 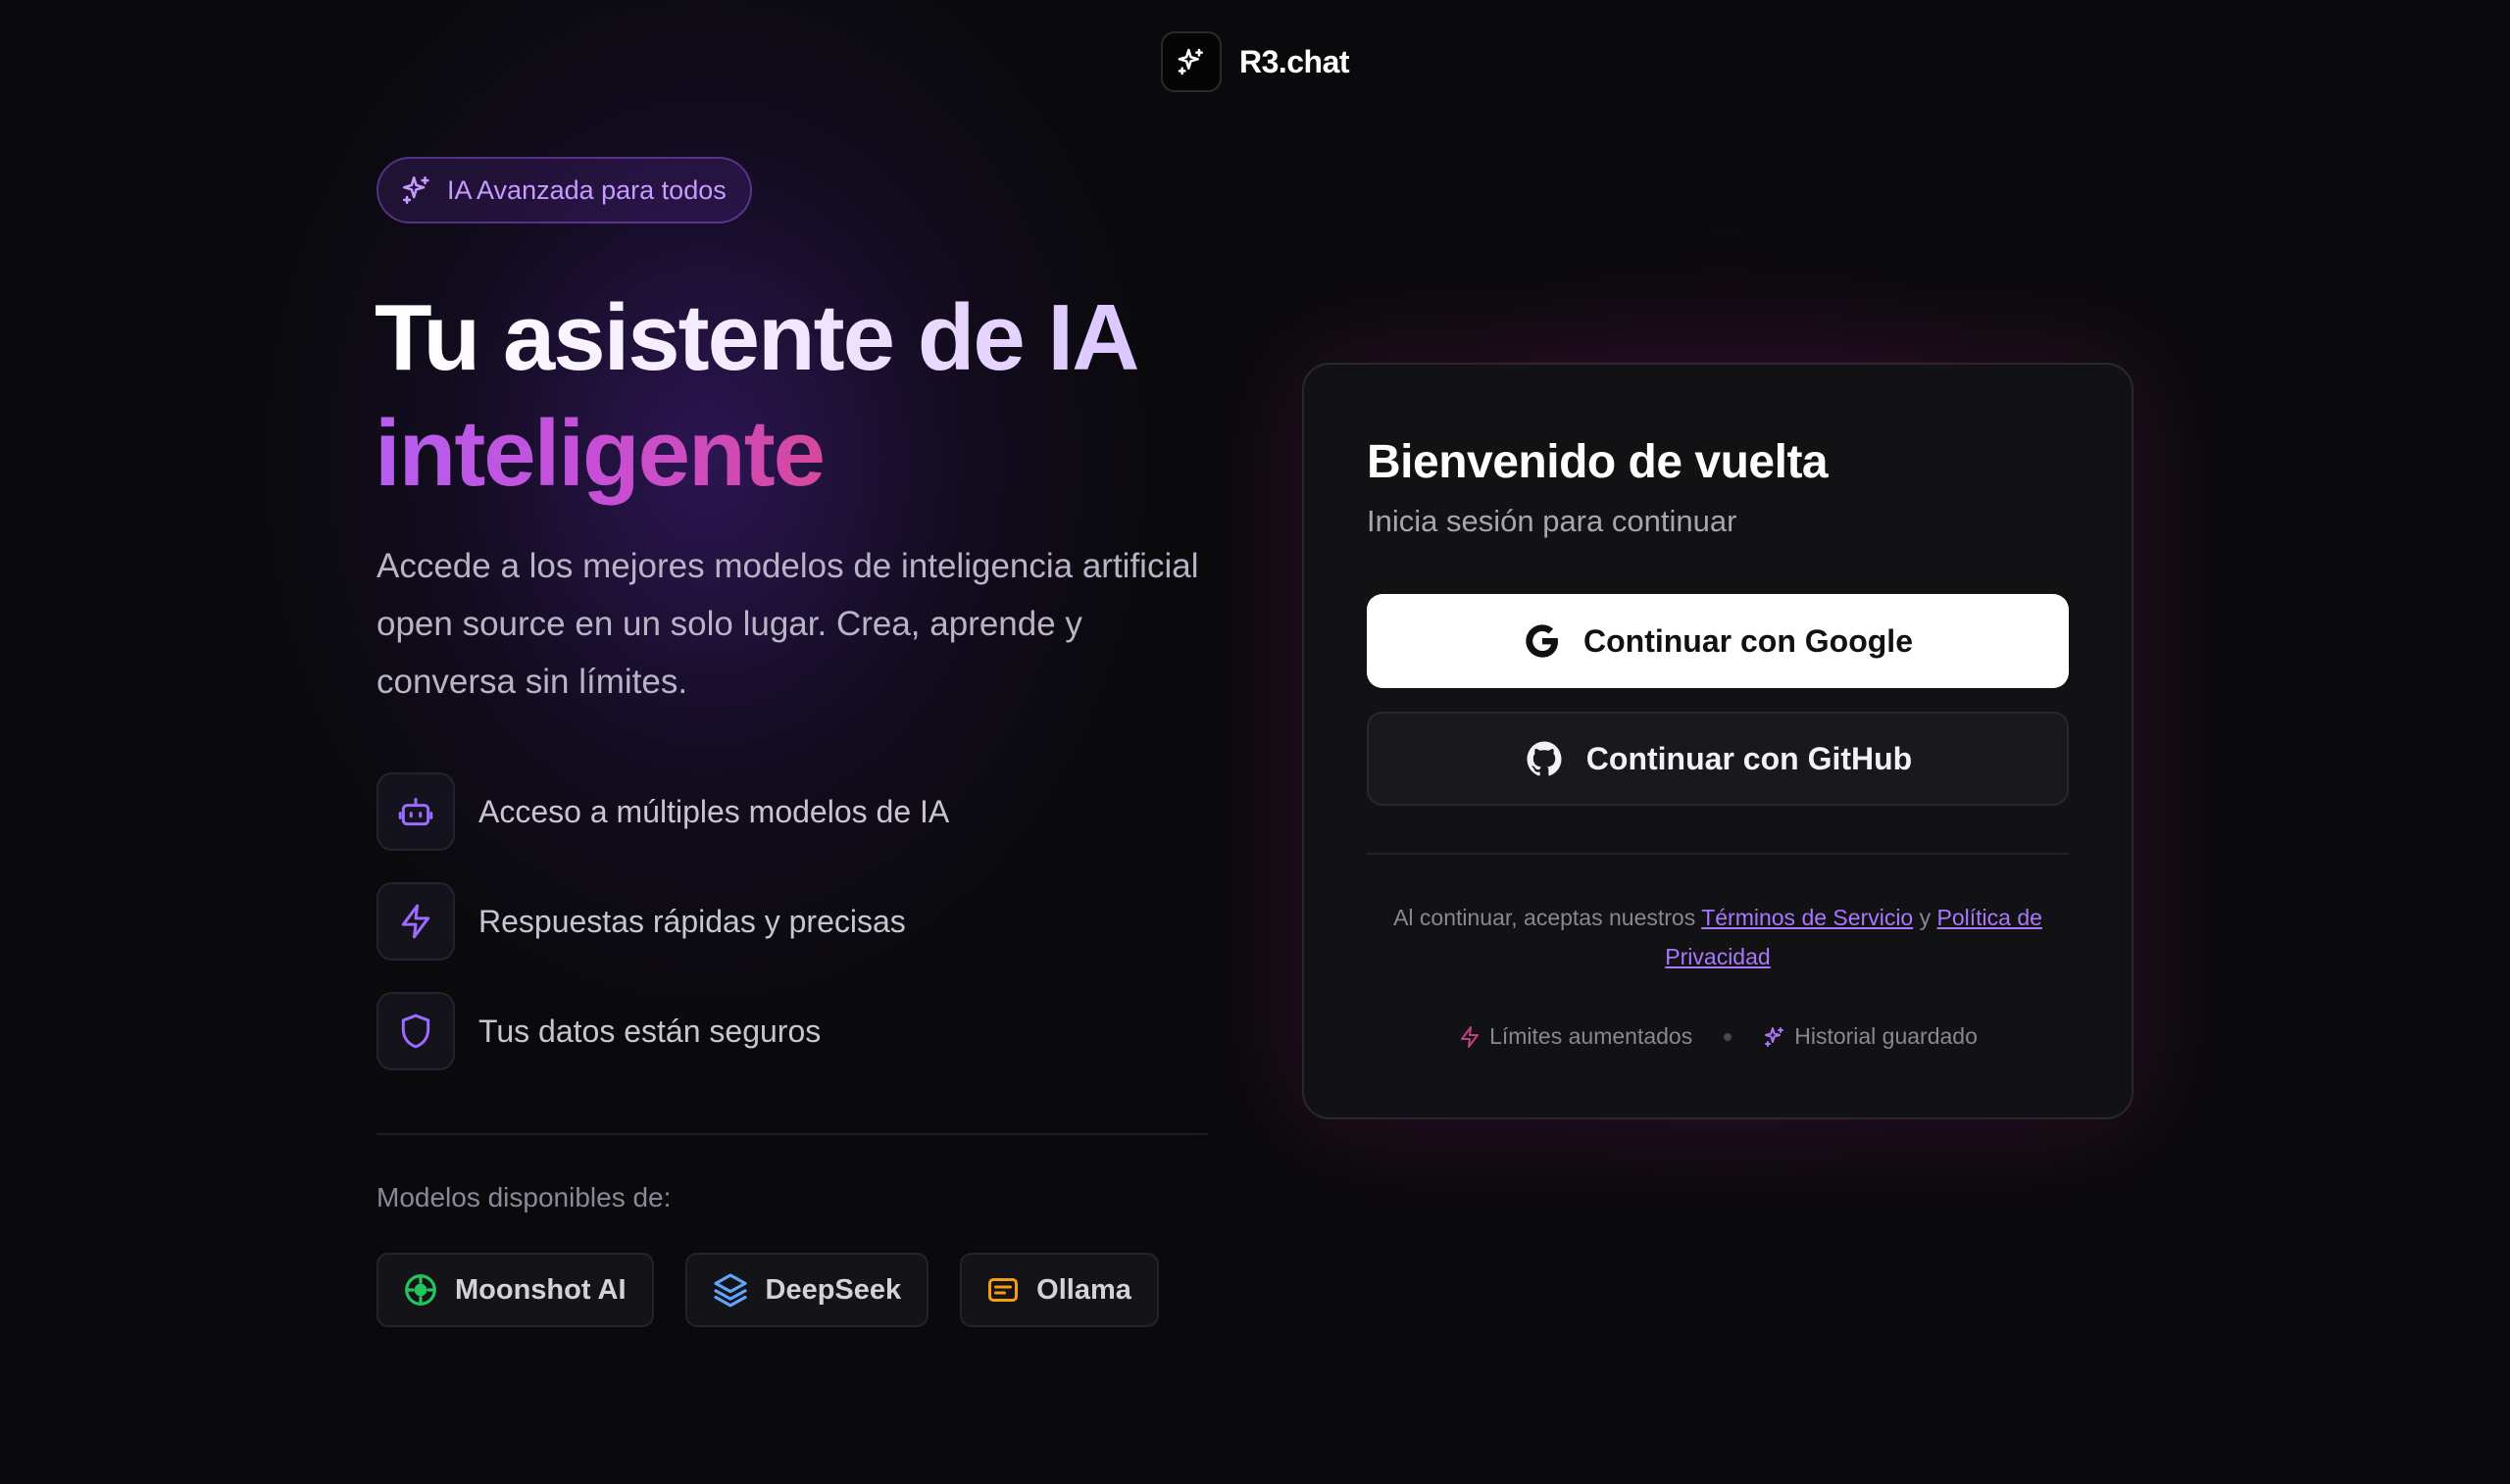 What do you see at coordinates (714, 811) in the screenshot?
I see `feature-text: Acceso a múltiples modelos de IA` at bounding box center [714, 811].